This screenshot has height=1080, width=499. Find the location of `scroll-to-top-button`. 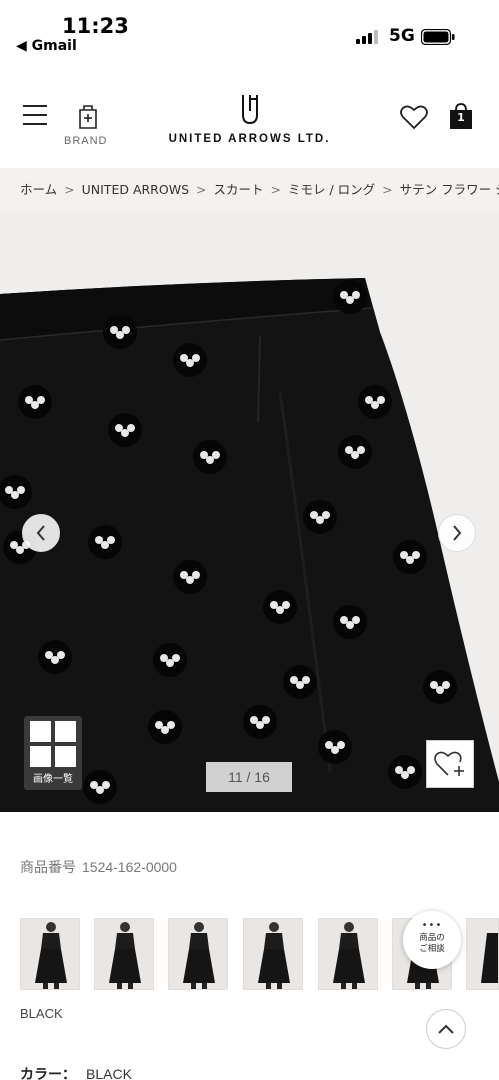

scroll-to-top-button is located at coordinates (446, 1029).